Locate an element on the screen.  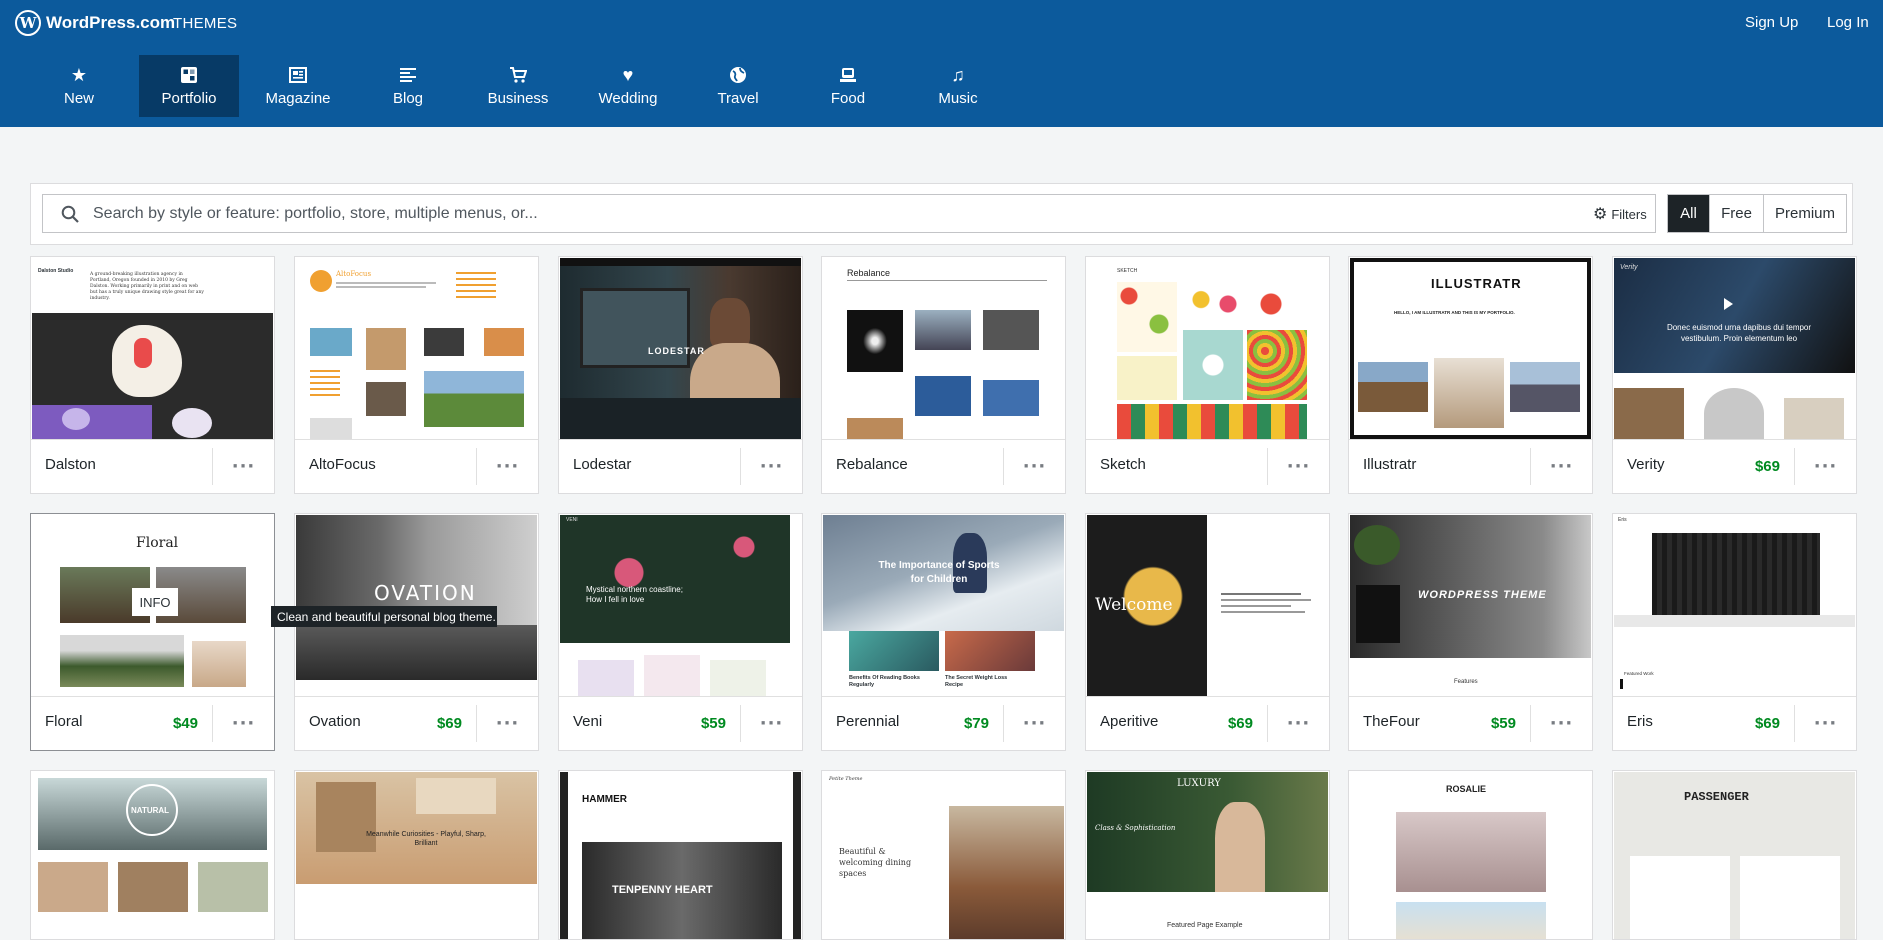
theme-name: Illustratr is located at coordinates (1389, 464).